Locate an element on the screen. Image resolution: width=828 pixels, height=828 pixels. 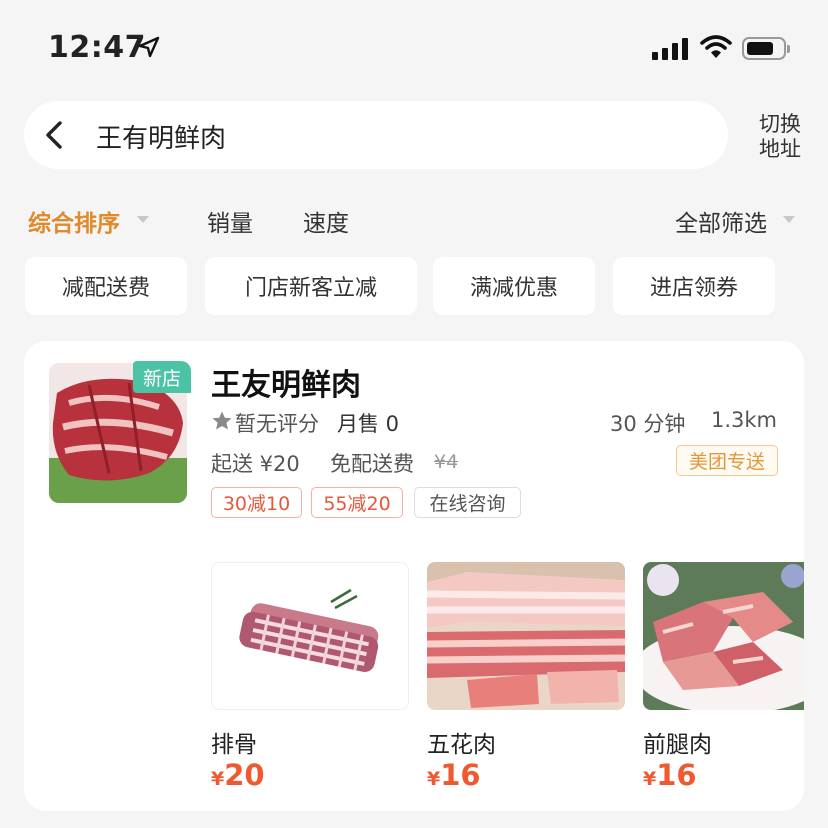
star-icon is located at coordinates (222, 420).